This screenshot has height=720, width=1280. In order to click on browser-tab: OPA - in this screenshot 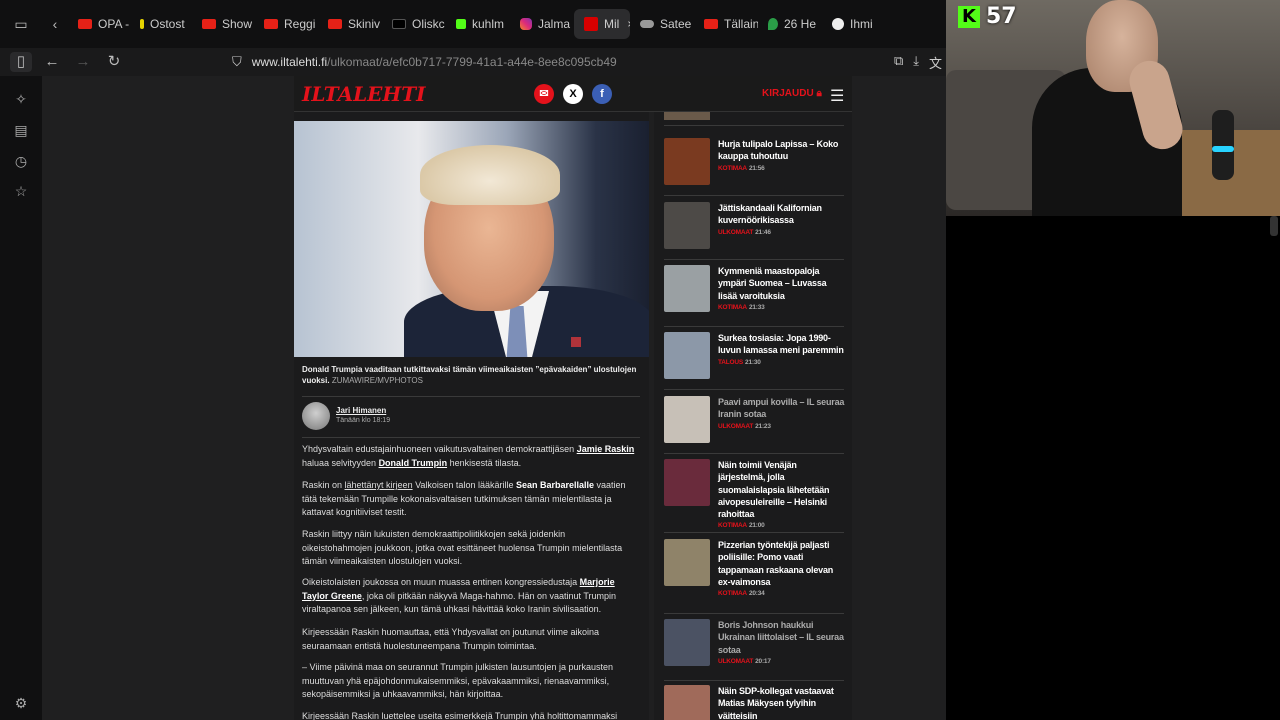, I will do `click(99, 24)`.